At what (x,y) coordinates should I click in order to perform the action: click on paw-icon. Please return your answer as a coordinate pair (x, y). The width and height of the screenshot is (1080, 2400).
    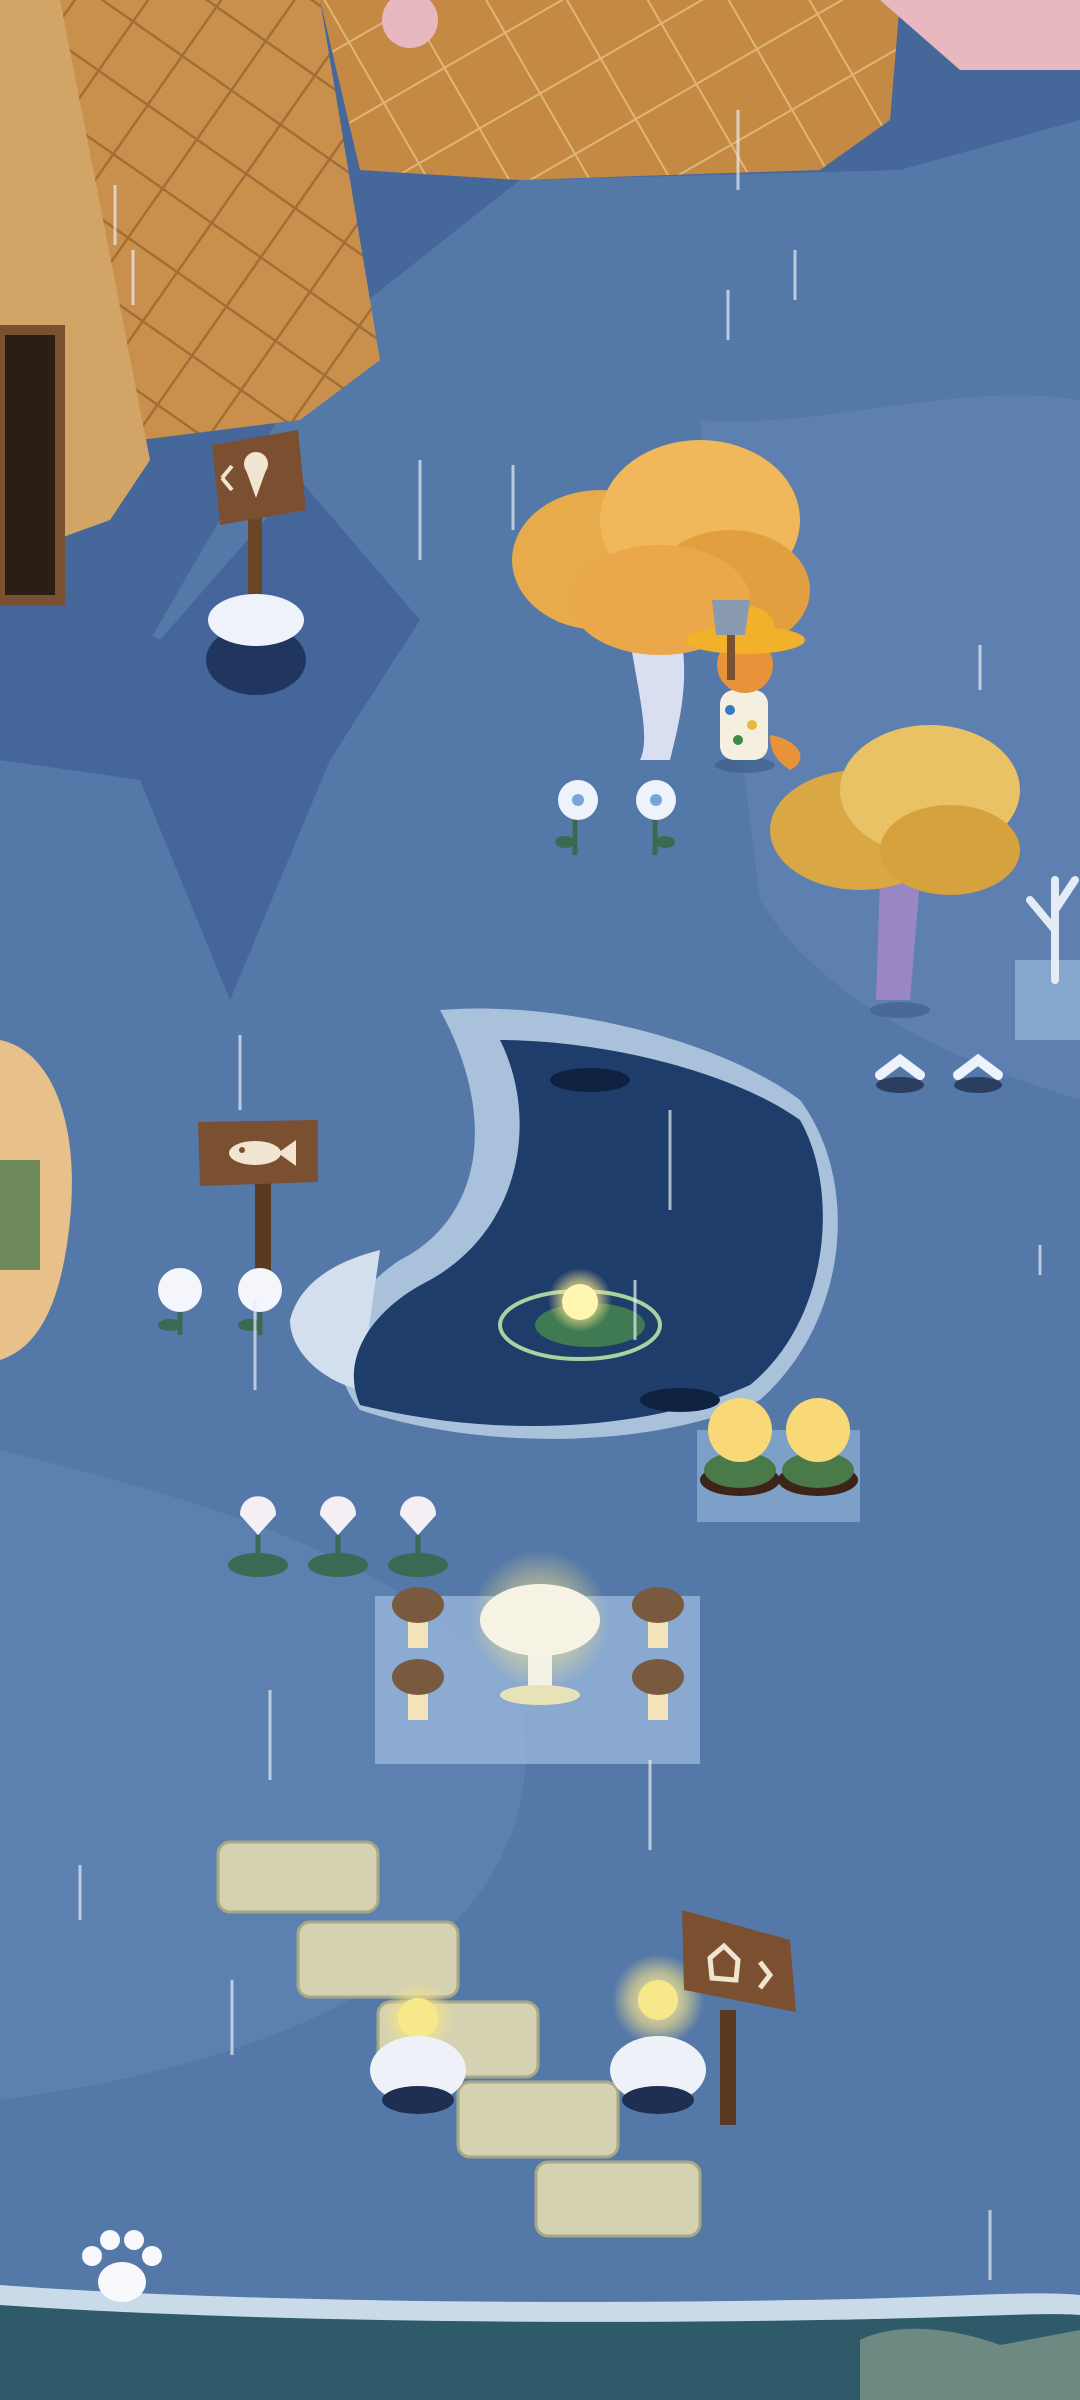
    Looking at the image, I should click on (122, 2266).